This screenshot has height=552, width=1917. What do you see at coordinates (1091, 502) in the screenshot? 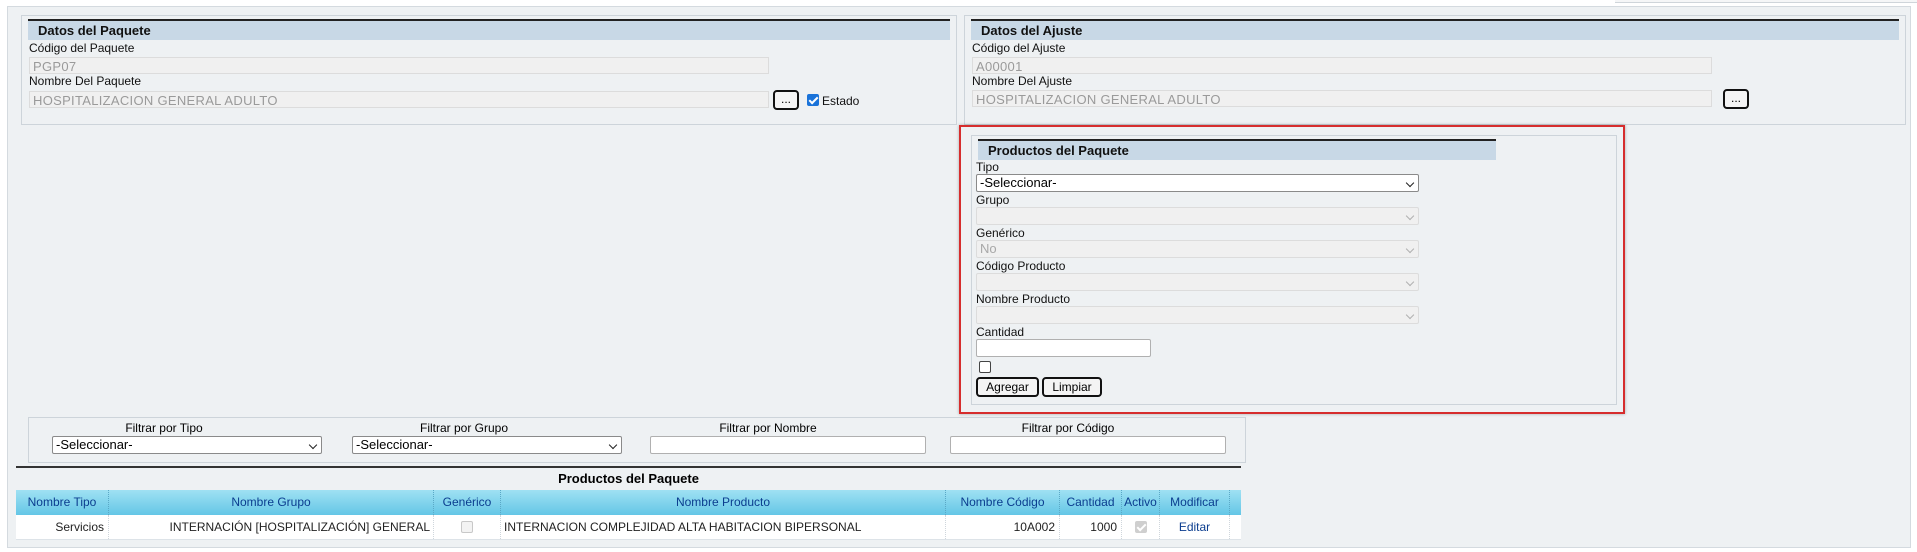
I see `column-header-cantidad: Cantidad` at bounding box center [1091, 502].